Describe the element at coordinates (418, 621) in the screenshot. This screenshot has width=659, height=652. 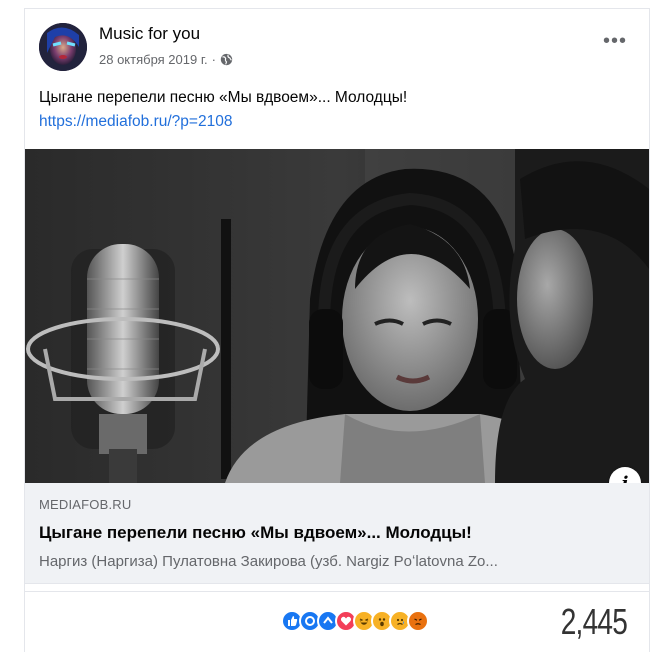
I see `angry-icon` at that location.